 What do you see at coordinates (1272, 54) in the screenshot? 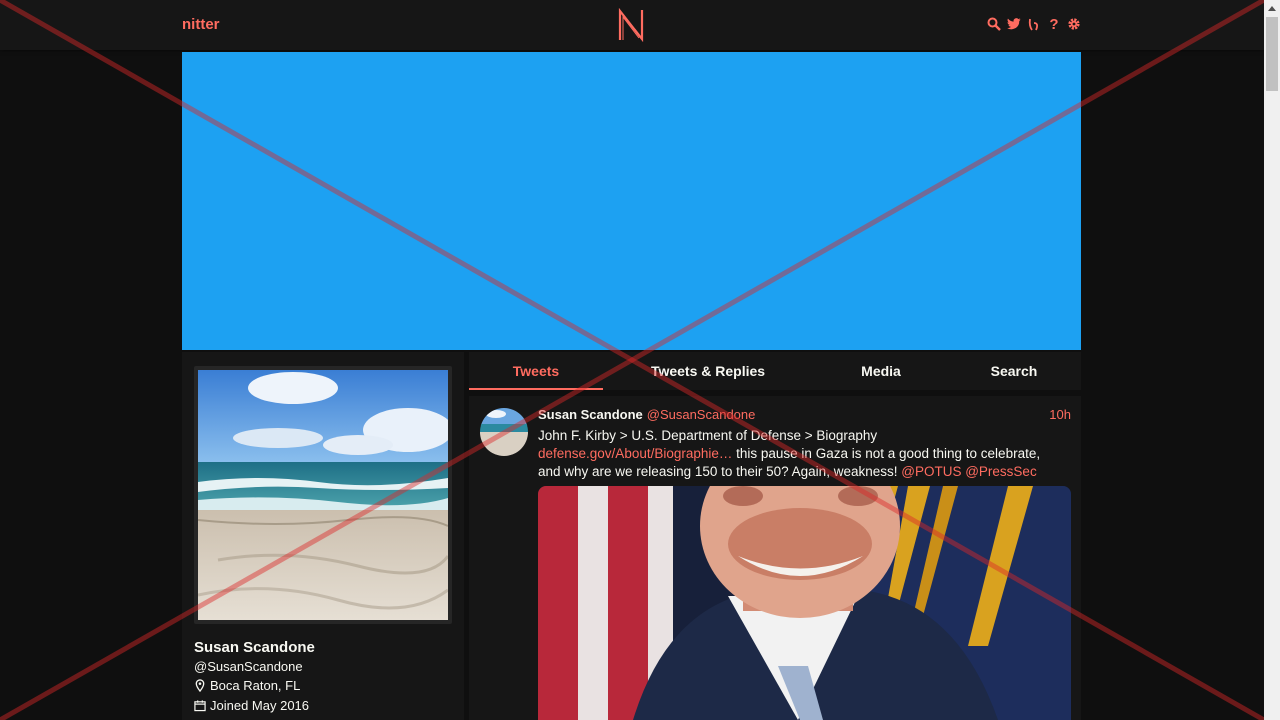
I see `scrollbar-thumb` at bounding box center [1272, 54].